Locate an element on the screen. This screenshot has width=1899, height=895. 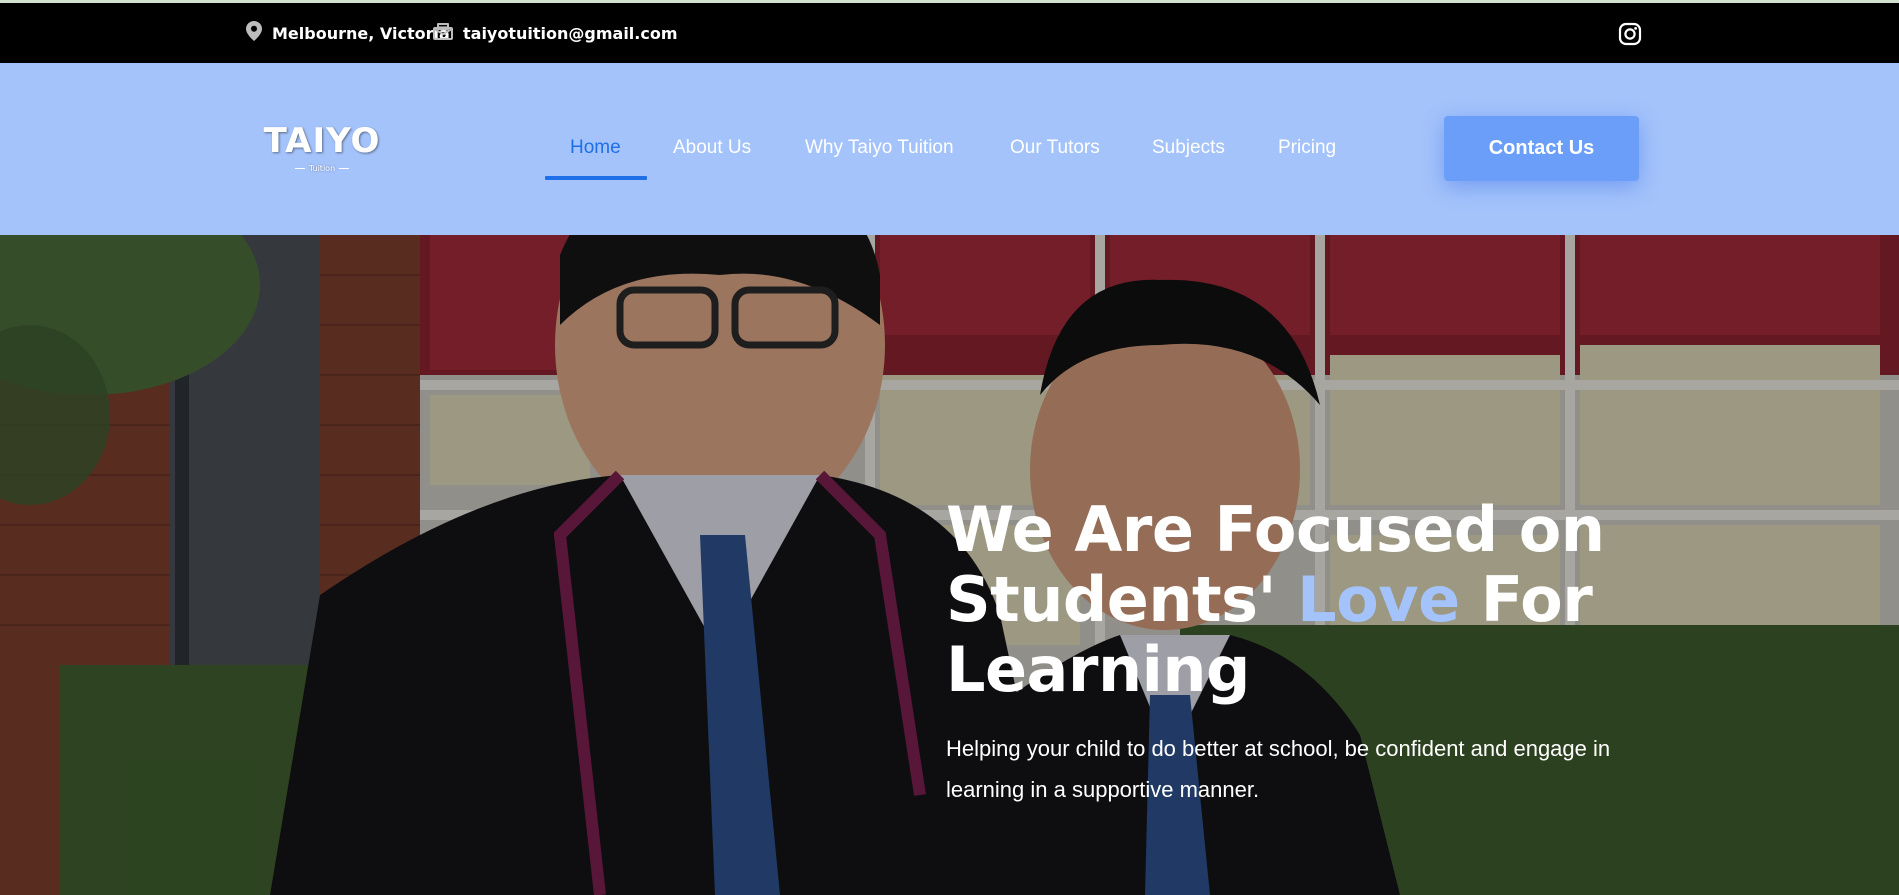
location-info: Melbourne, Victoria is located at coordinates (348, 33).